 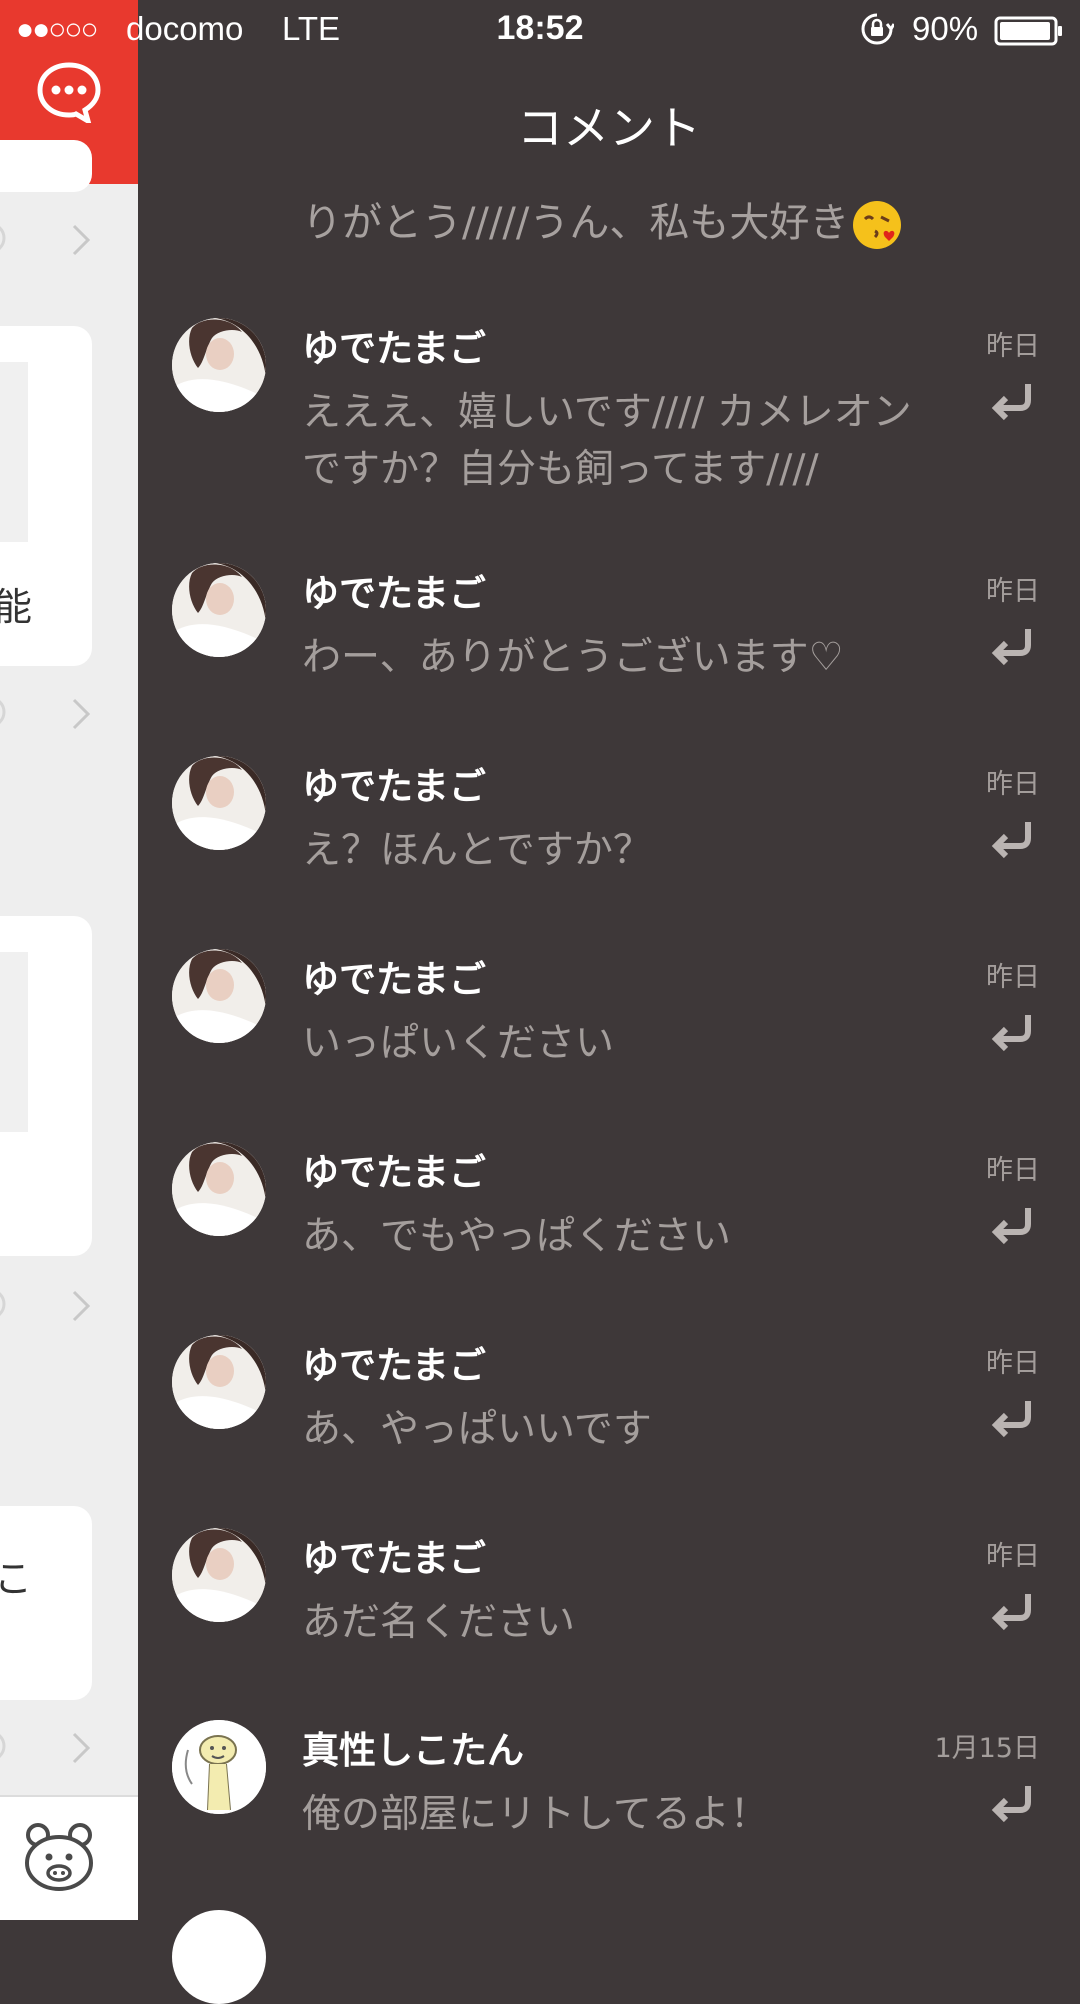 I want to click on comment-text: 俺の部屋にリトしてるよ！, so click(x=535, y=1814).